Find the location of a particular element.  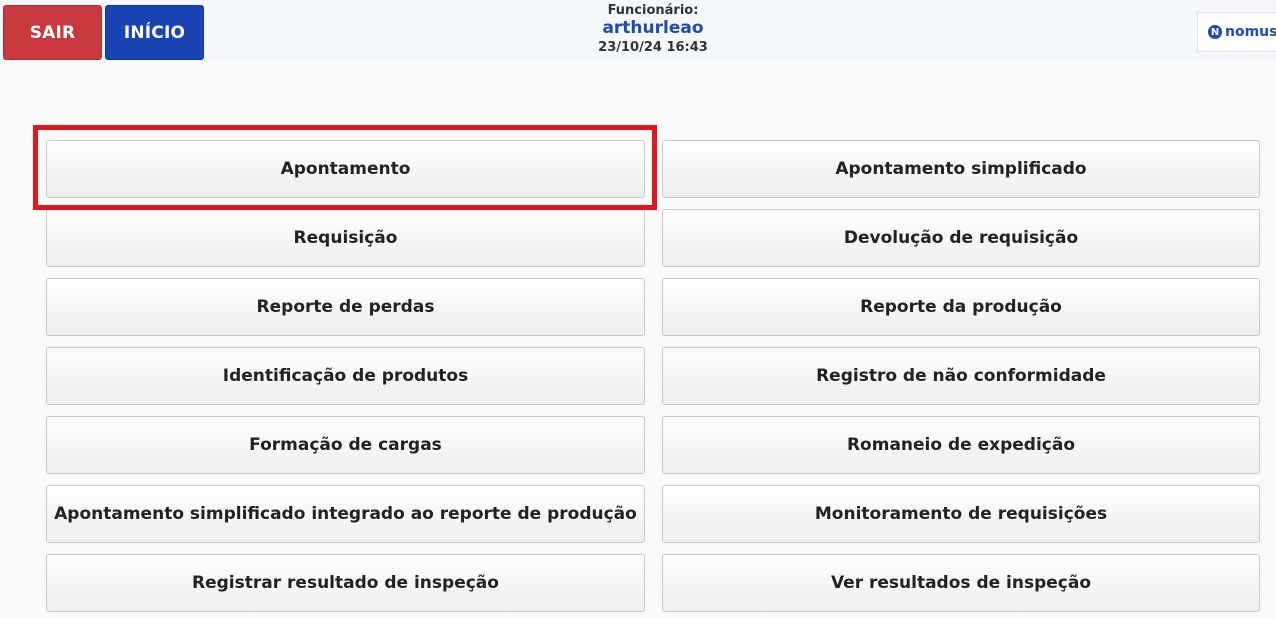

sair-button: SAIR is located at coordinates (52, 32).